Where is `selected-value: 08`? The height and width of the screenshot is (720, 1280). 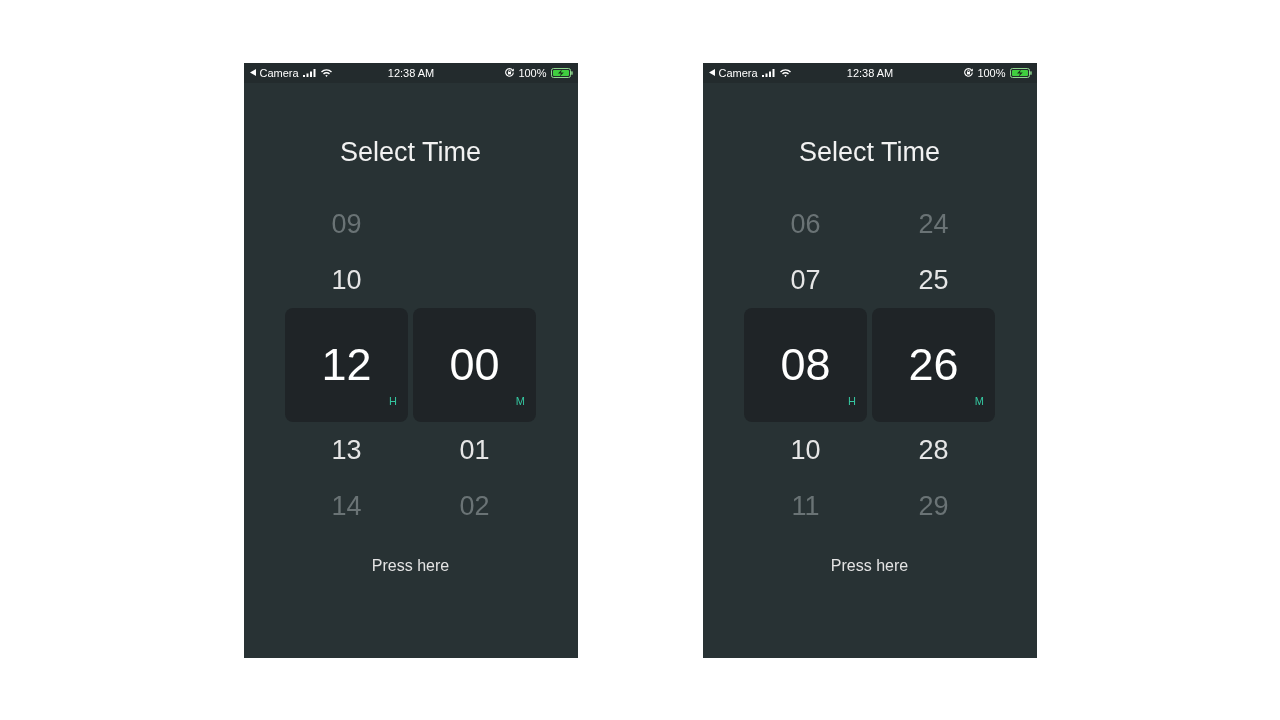
selected-value: 08 is located at coordinates (805, 364).